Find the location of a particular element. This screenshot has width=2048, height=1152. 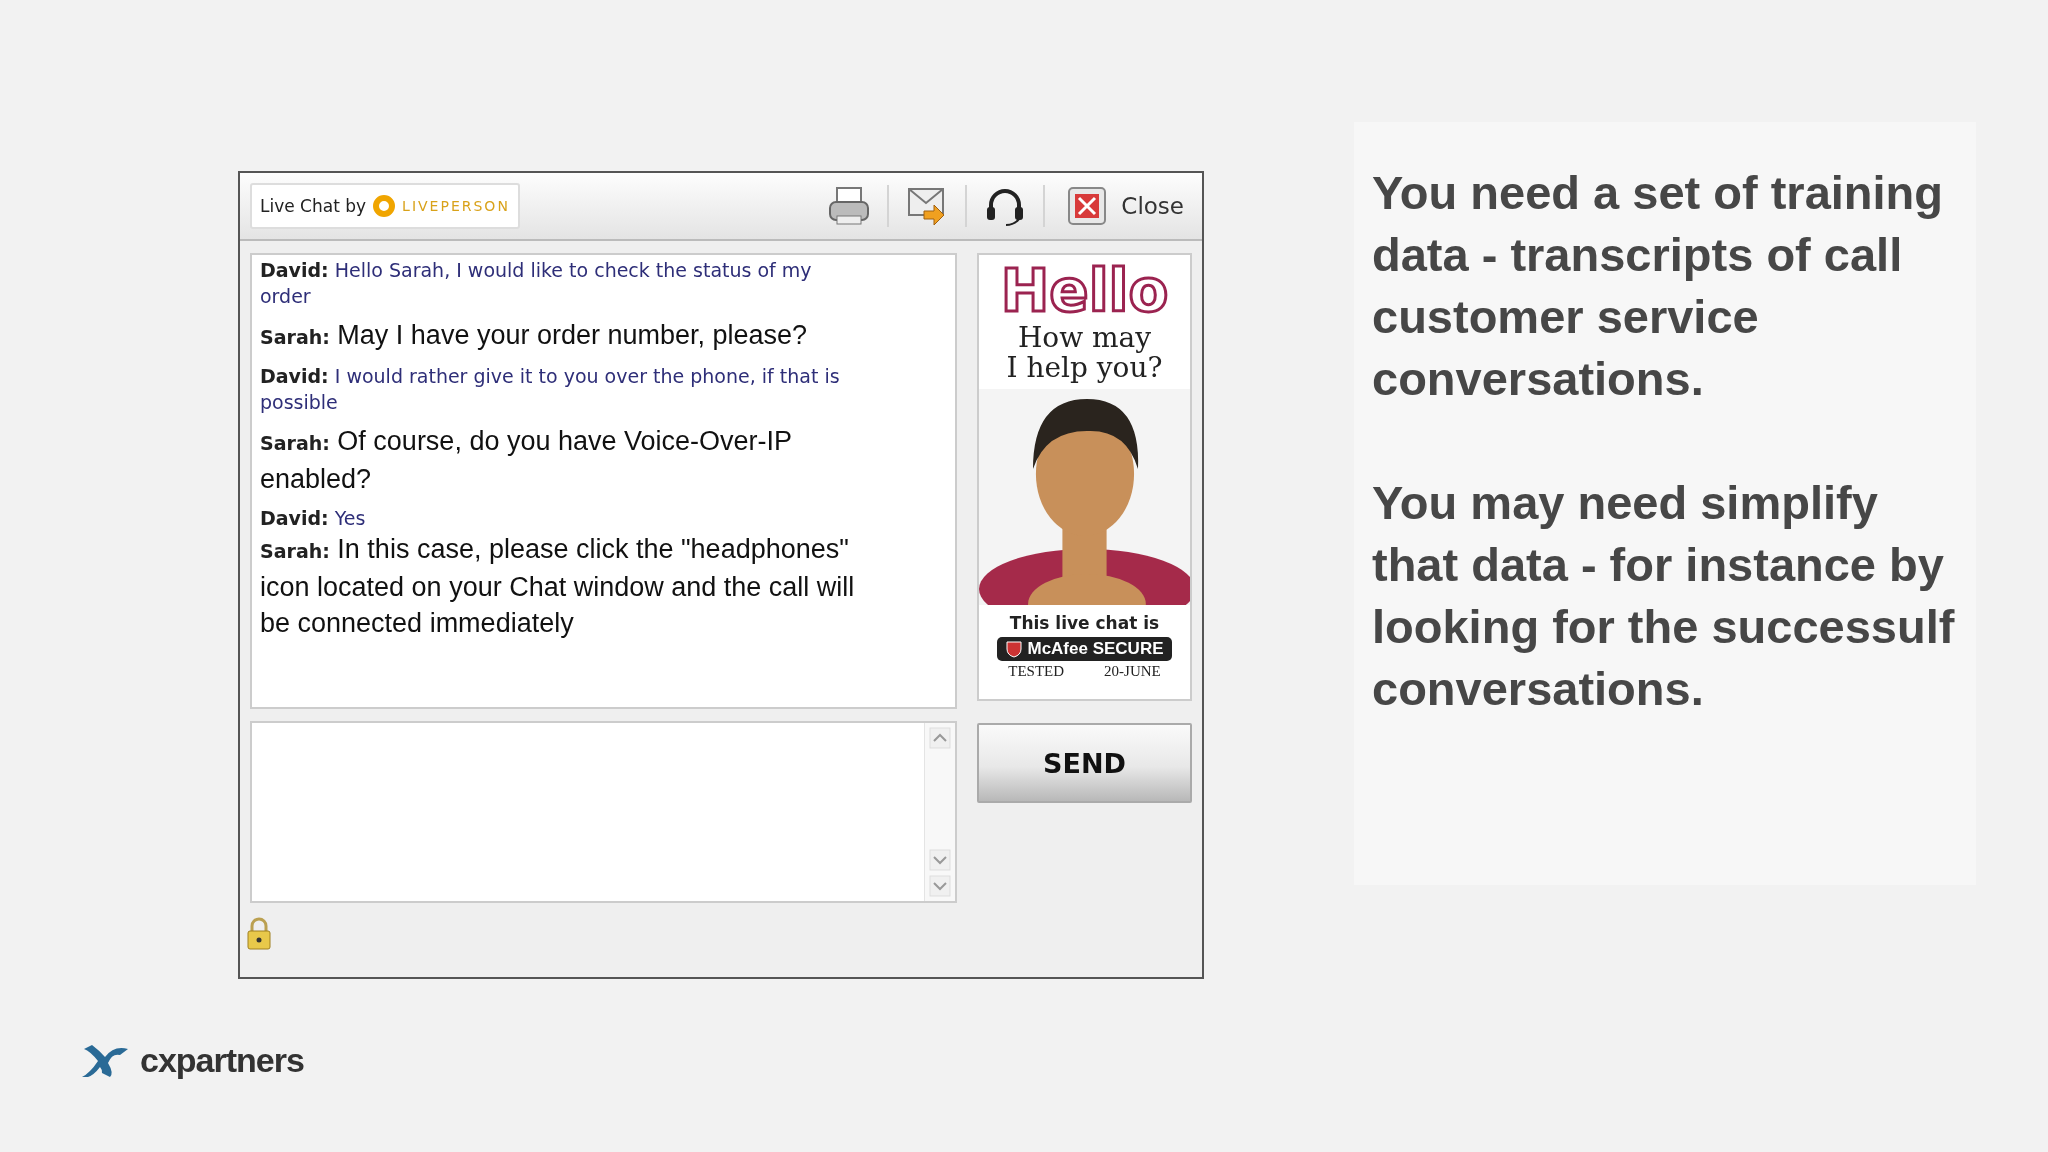

security-badge: McAfee SECURE is located at coordinates (1084, 649).